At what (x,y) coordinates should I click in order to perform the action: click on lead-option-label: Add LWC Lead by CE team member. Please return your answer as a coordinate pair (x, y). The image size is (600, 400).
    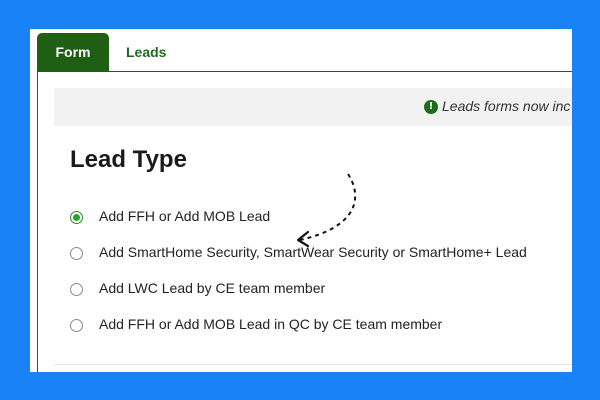
    Looking at the image, I should click on (212, 288).